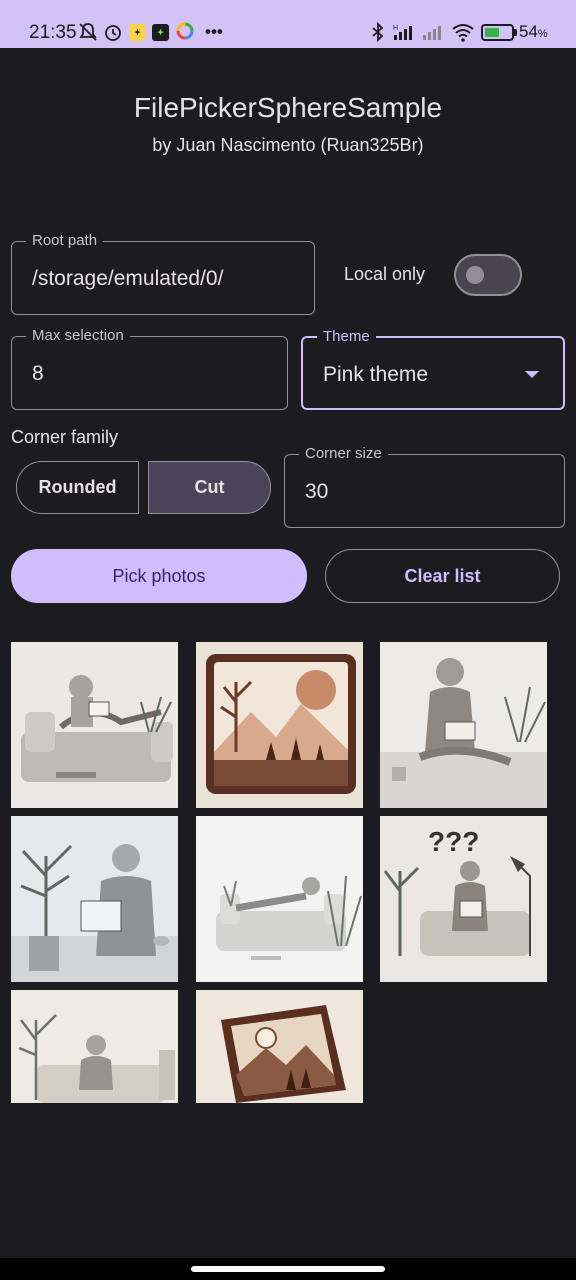 Image resolution: width=576 pixels, height=1280 pixels. Describe the element at coordinates (214, 31) in the screenshot. I see `more-notifications-icon: •••` at that location.